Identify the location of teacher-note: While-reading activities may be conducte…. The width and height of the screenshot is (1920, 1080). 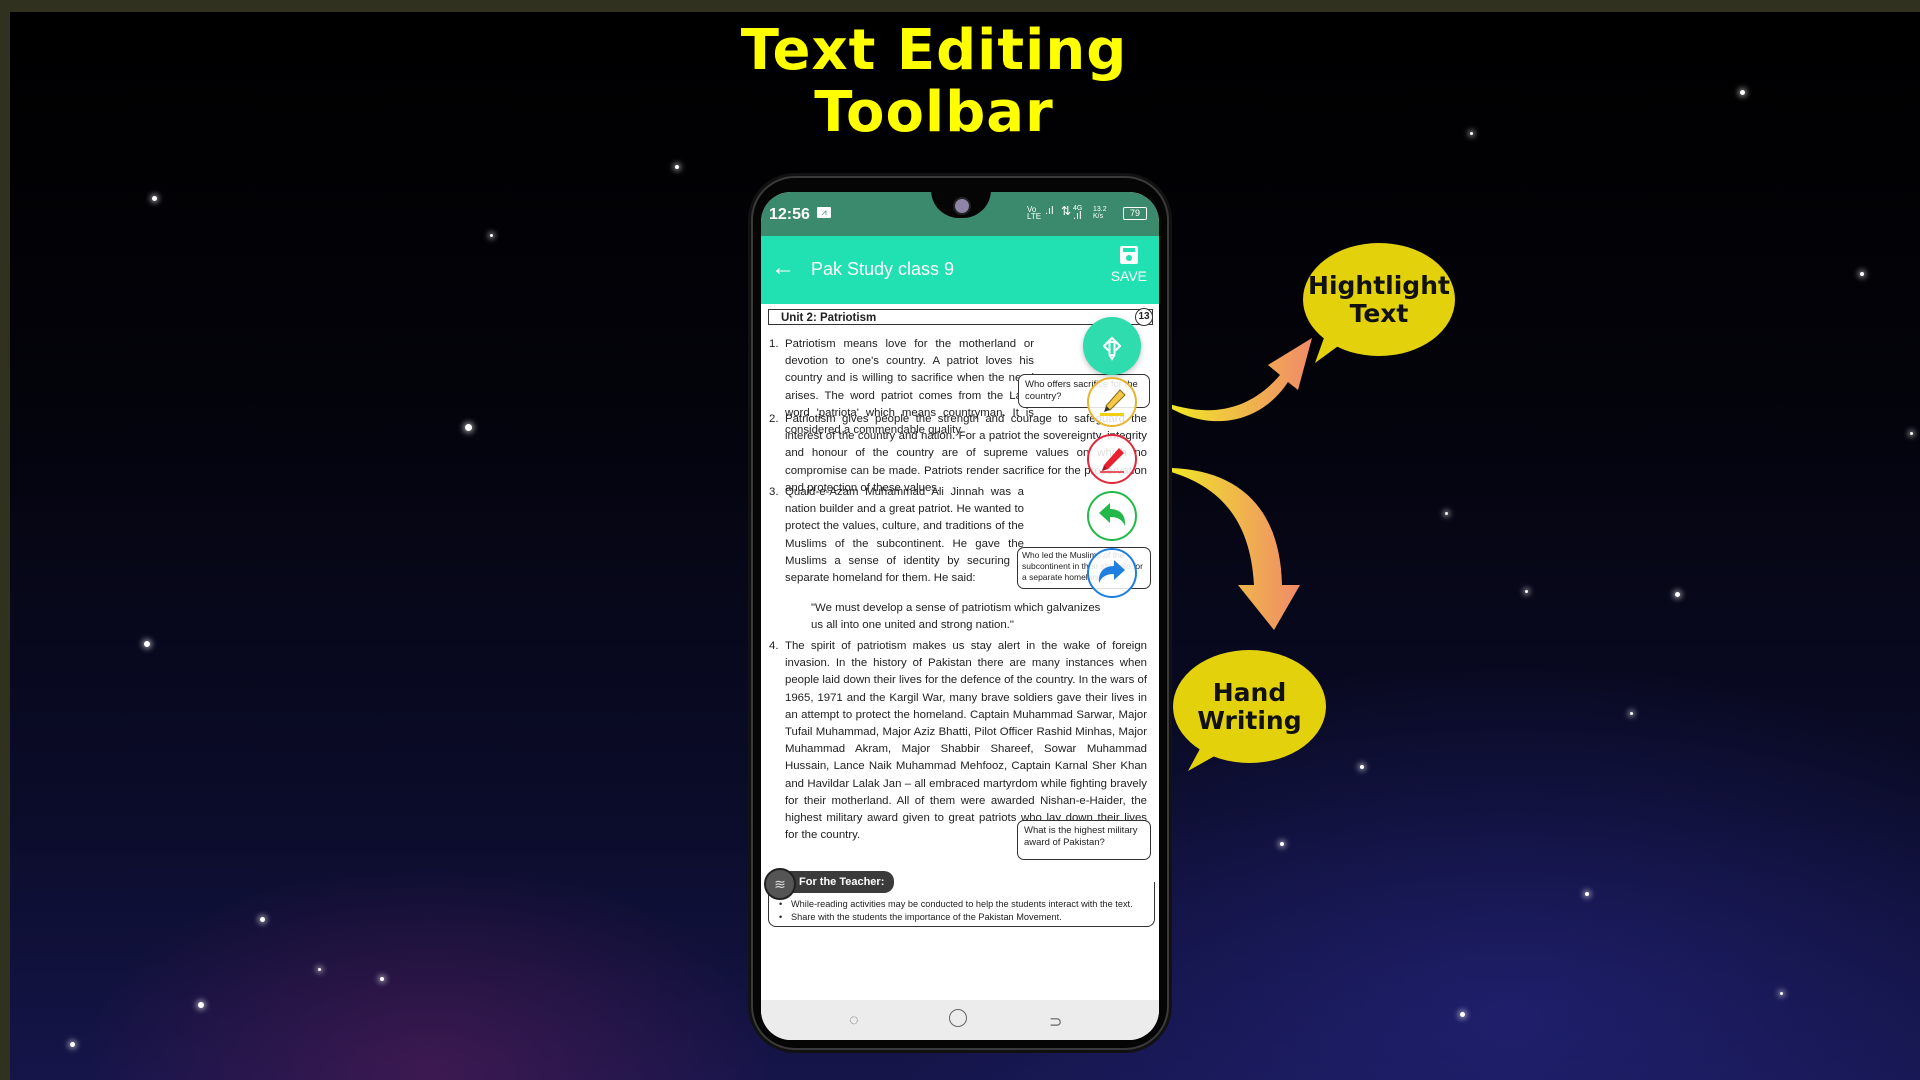
(960, 904).